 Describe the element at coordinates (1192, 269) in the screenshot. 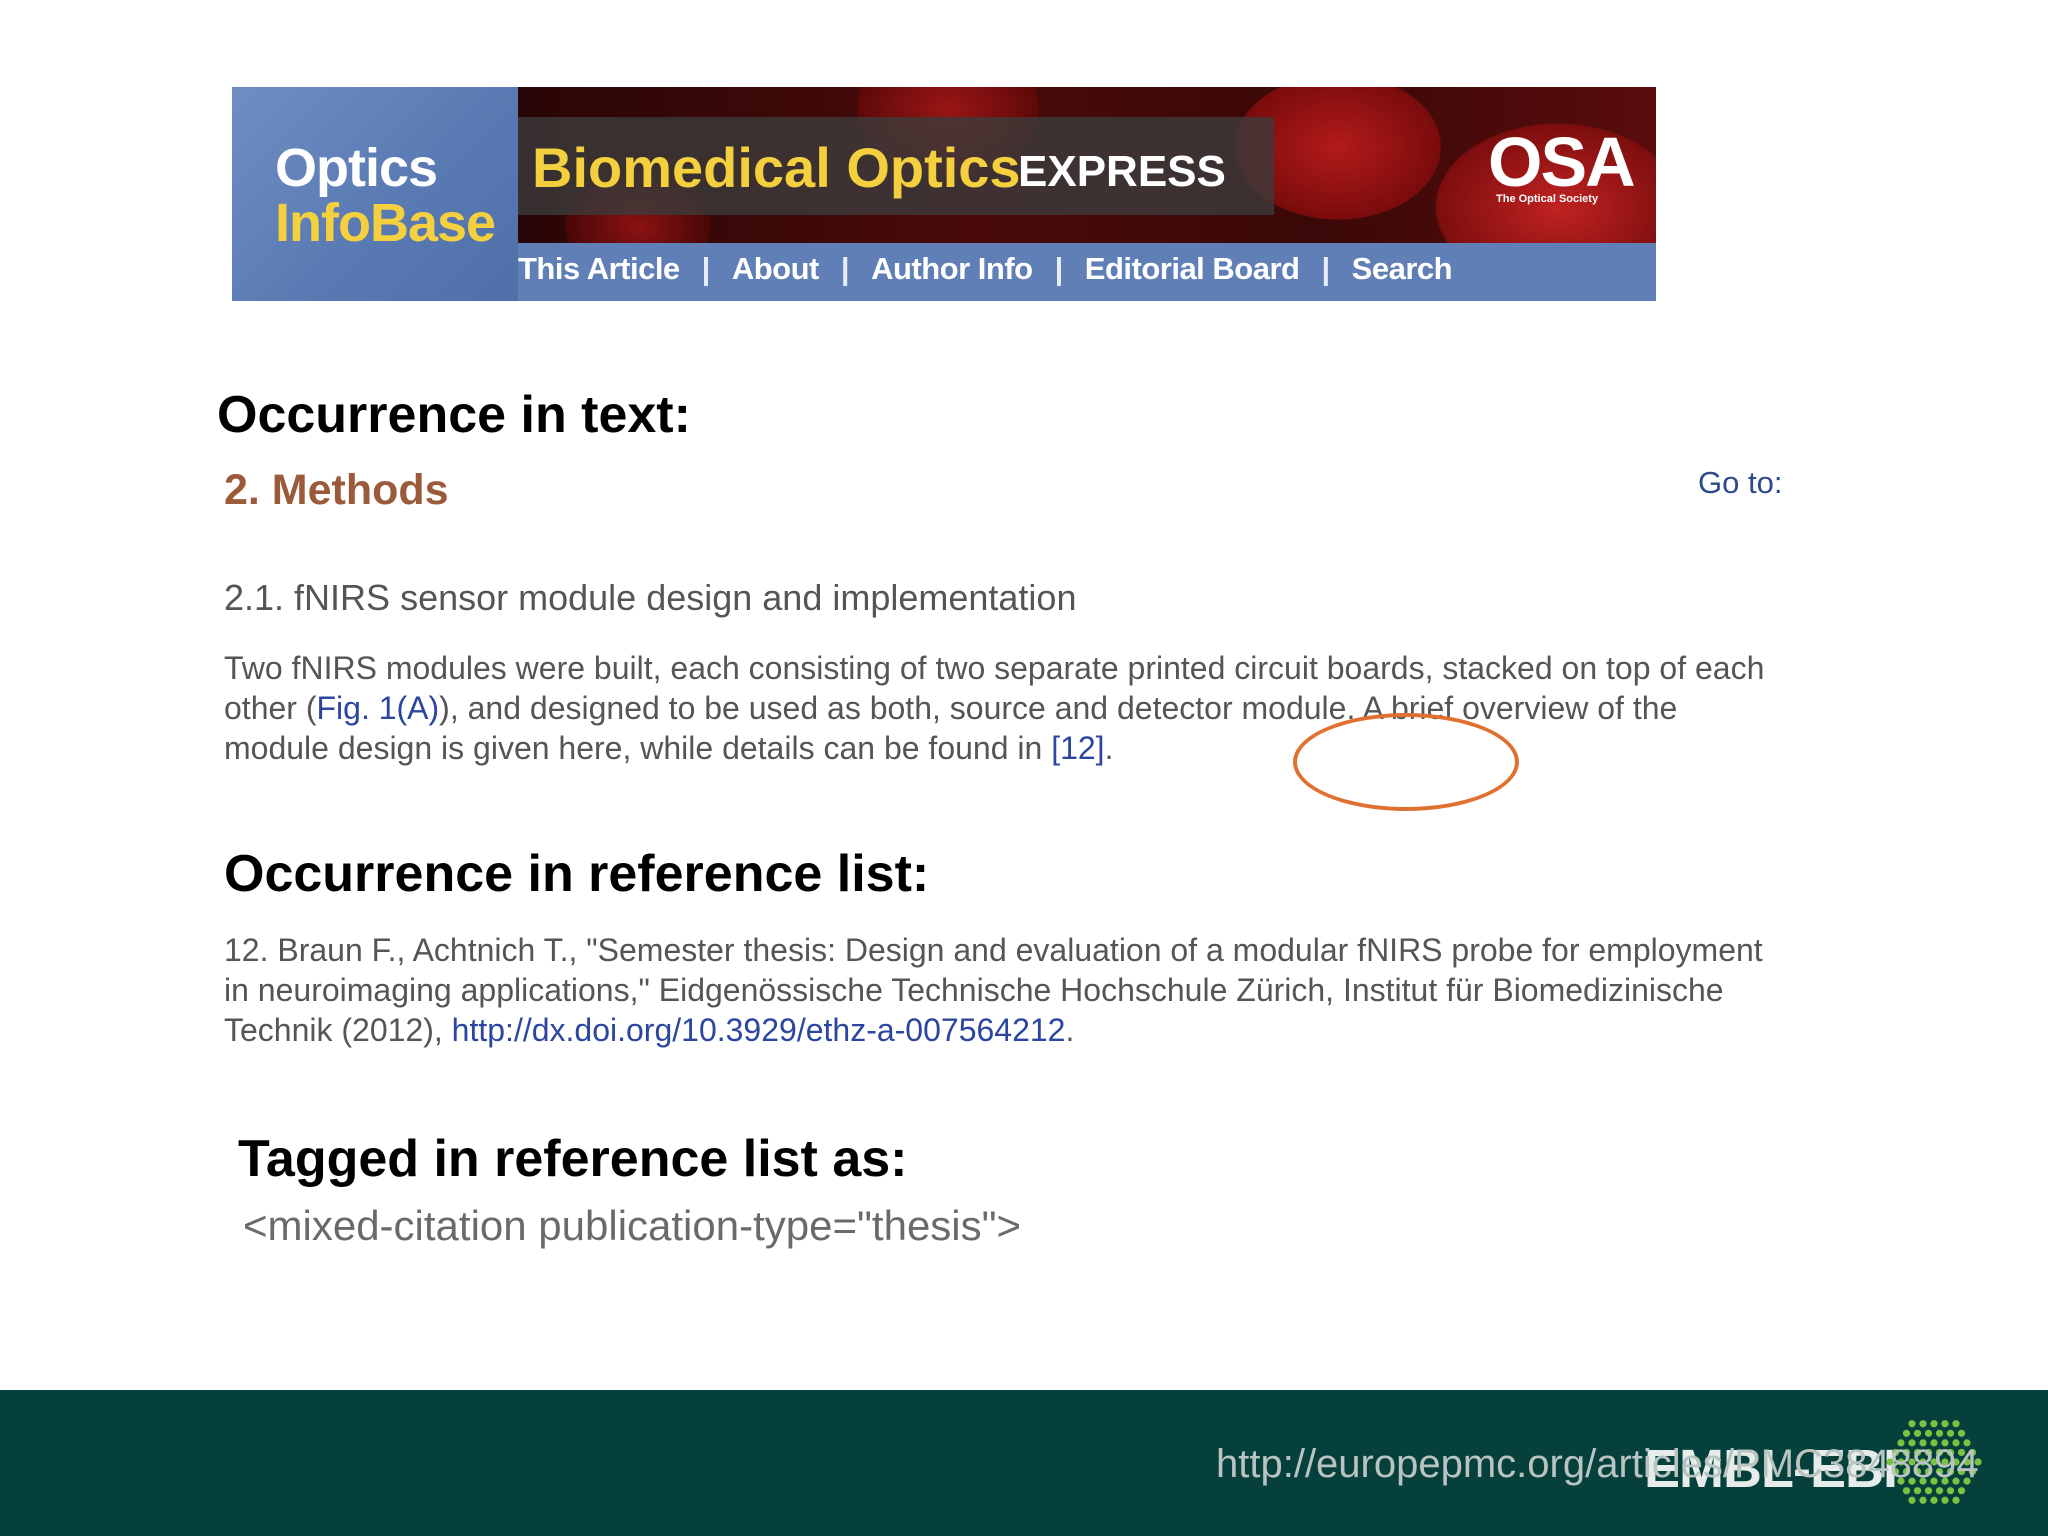

I see `nav-editorial-board: Editorial Board` at that location.